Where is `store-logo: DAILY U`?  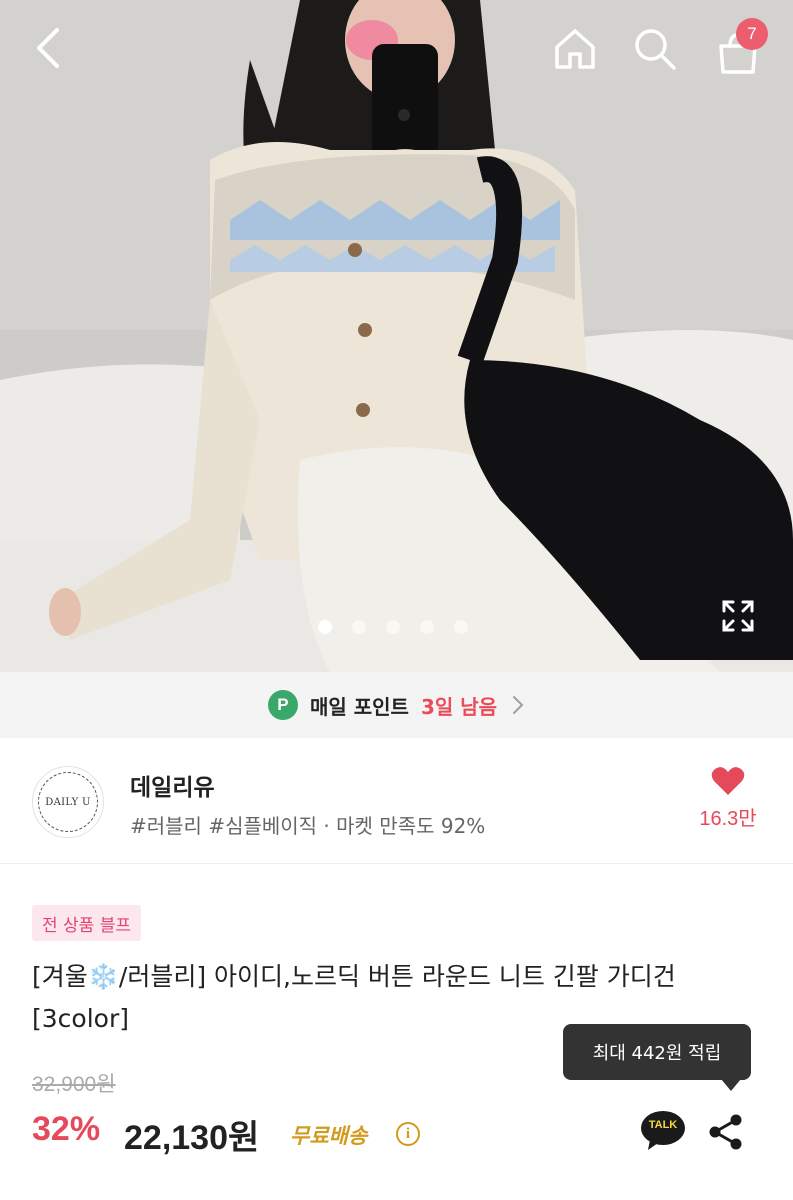 store-logo: DAILY U is located at coordinates (68, 802).